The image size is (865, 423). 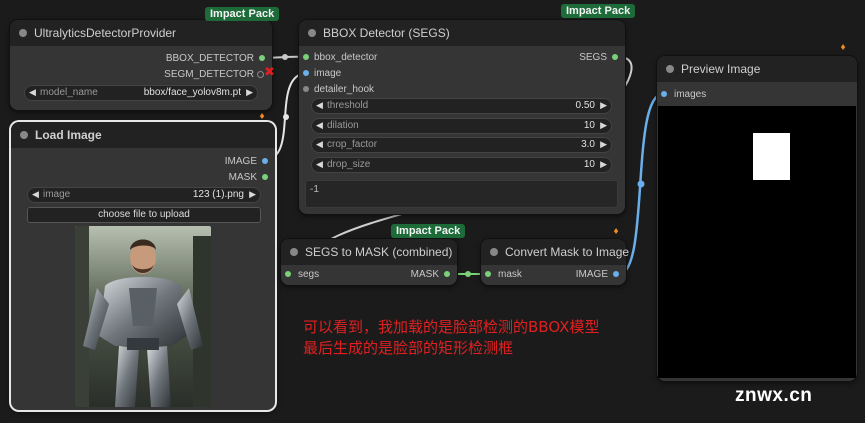 I want to click on input-bbox-detector-label: bbox_detector, so click(x=346, y=57).